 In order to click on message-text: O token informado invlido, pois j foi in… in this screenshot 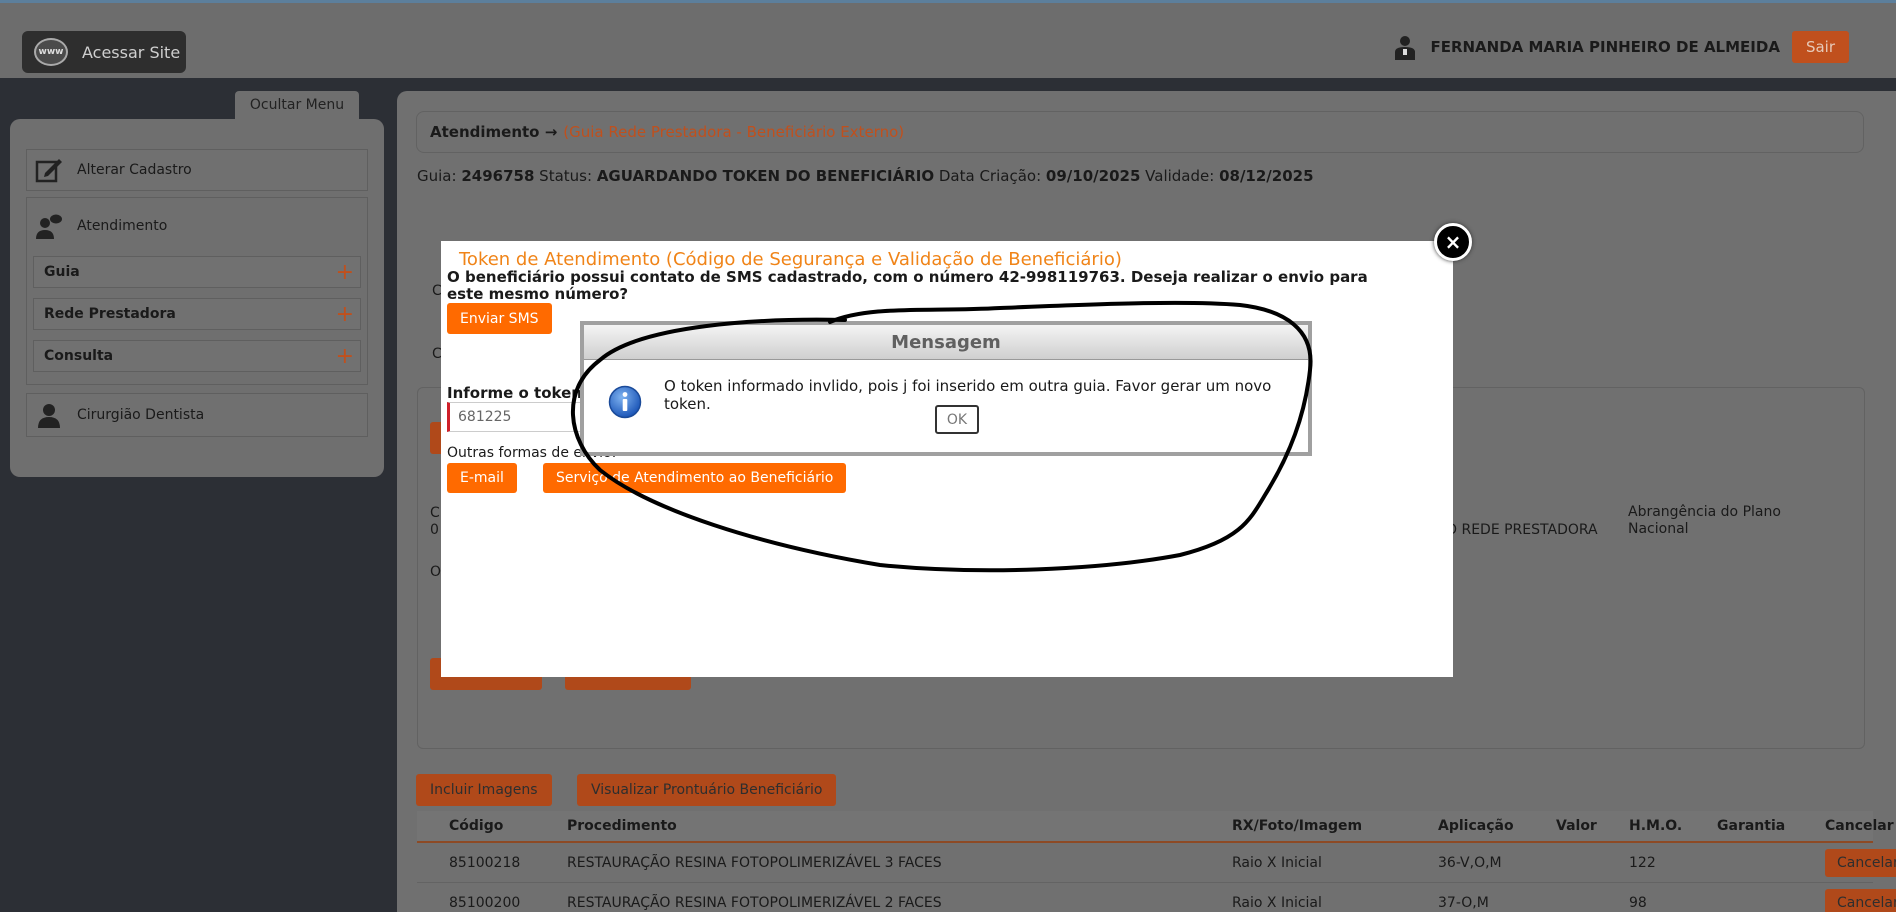, I will do `click(968, 395)`.